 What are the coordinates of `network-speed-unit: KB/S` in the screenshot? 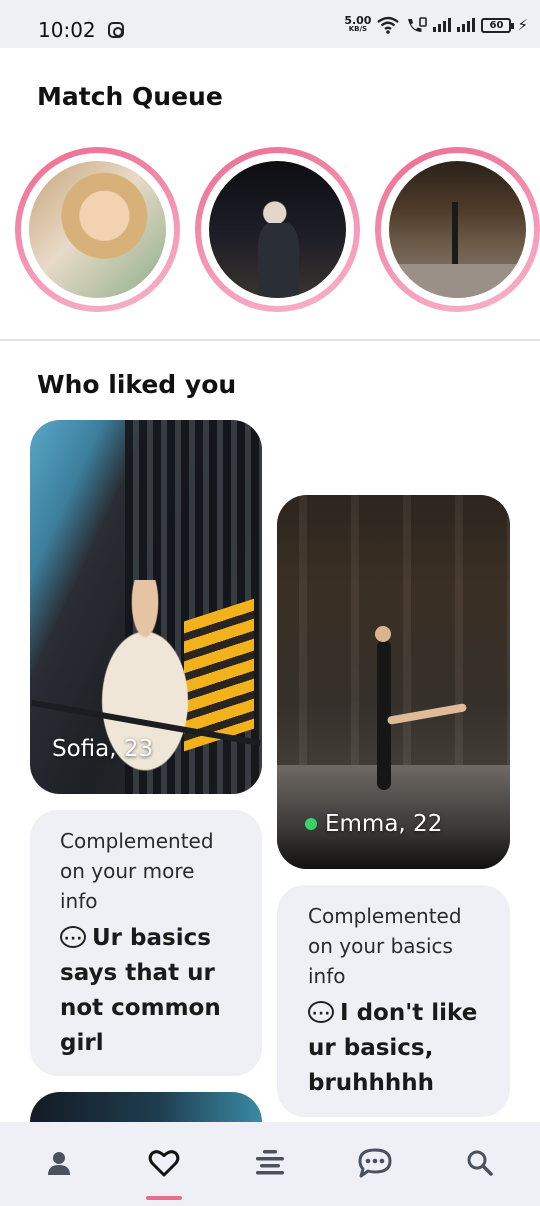 It's located at (358, 29).